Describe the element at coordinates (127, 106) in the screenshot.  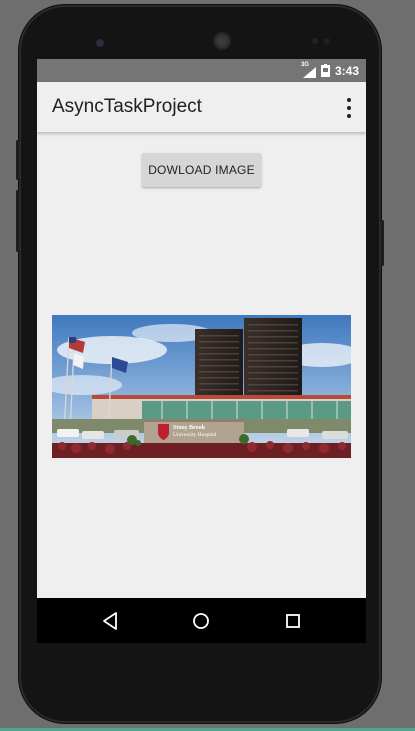
I see `app-title: AsyncTaskProject` at that location.